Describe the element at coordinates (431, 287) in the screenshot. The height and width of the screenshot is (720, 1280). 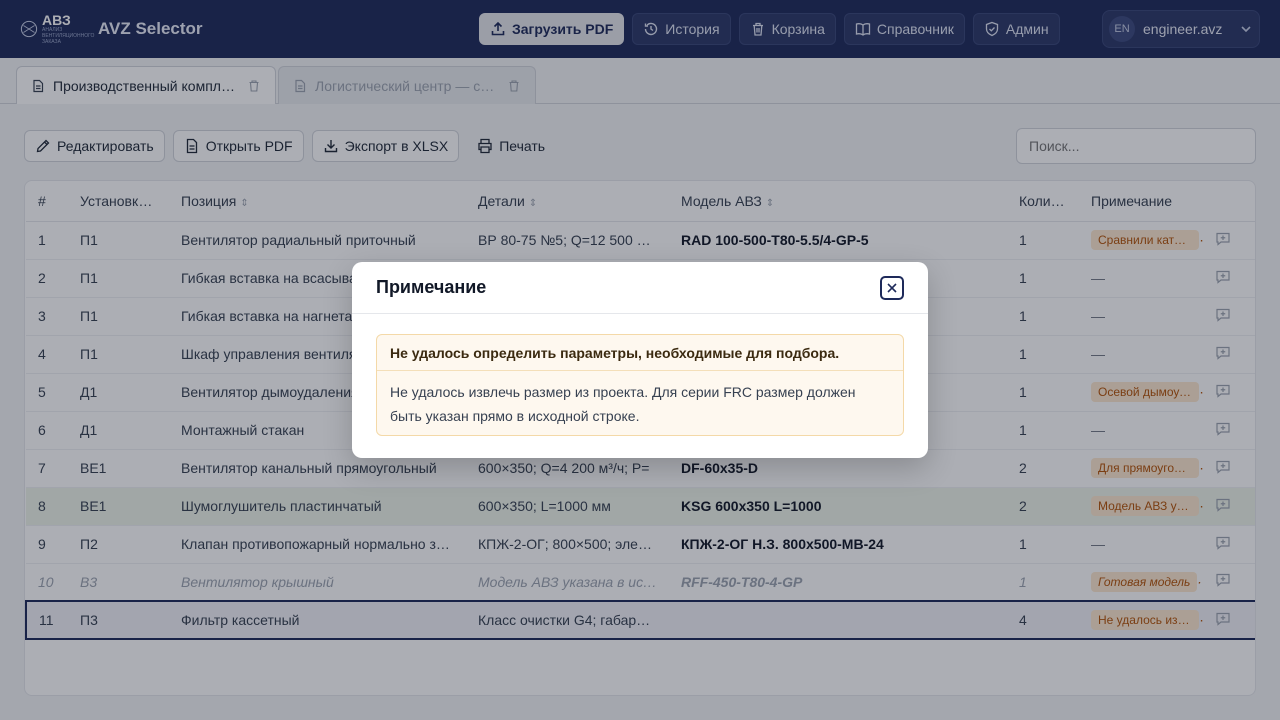
I see `modal-title: Примечание` at that location.